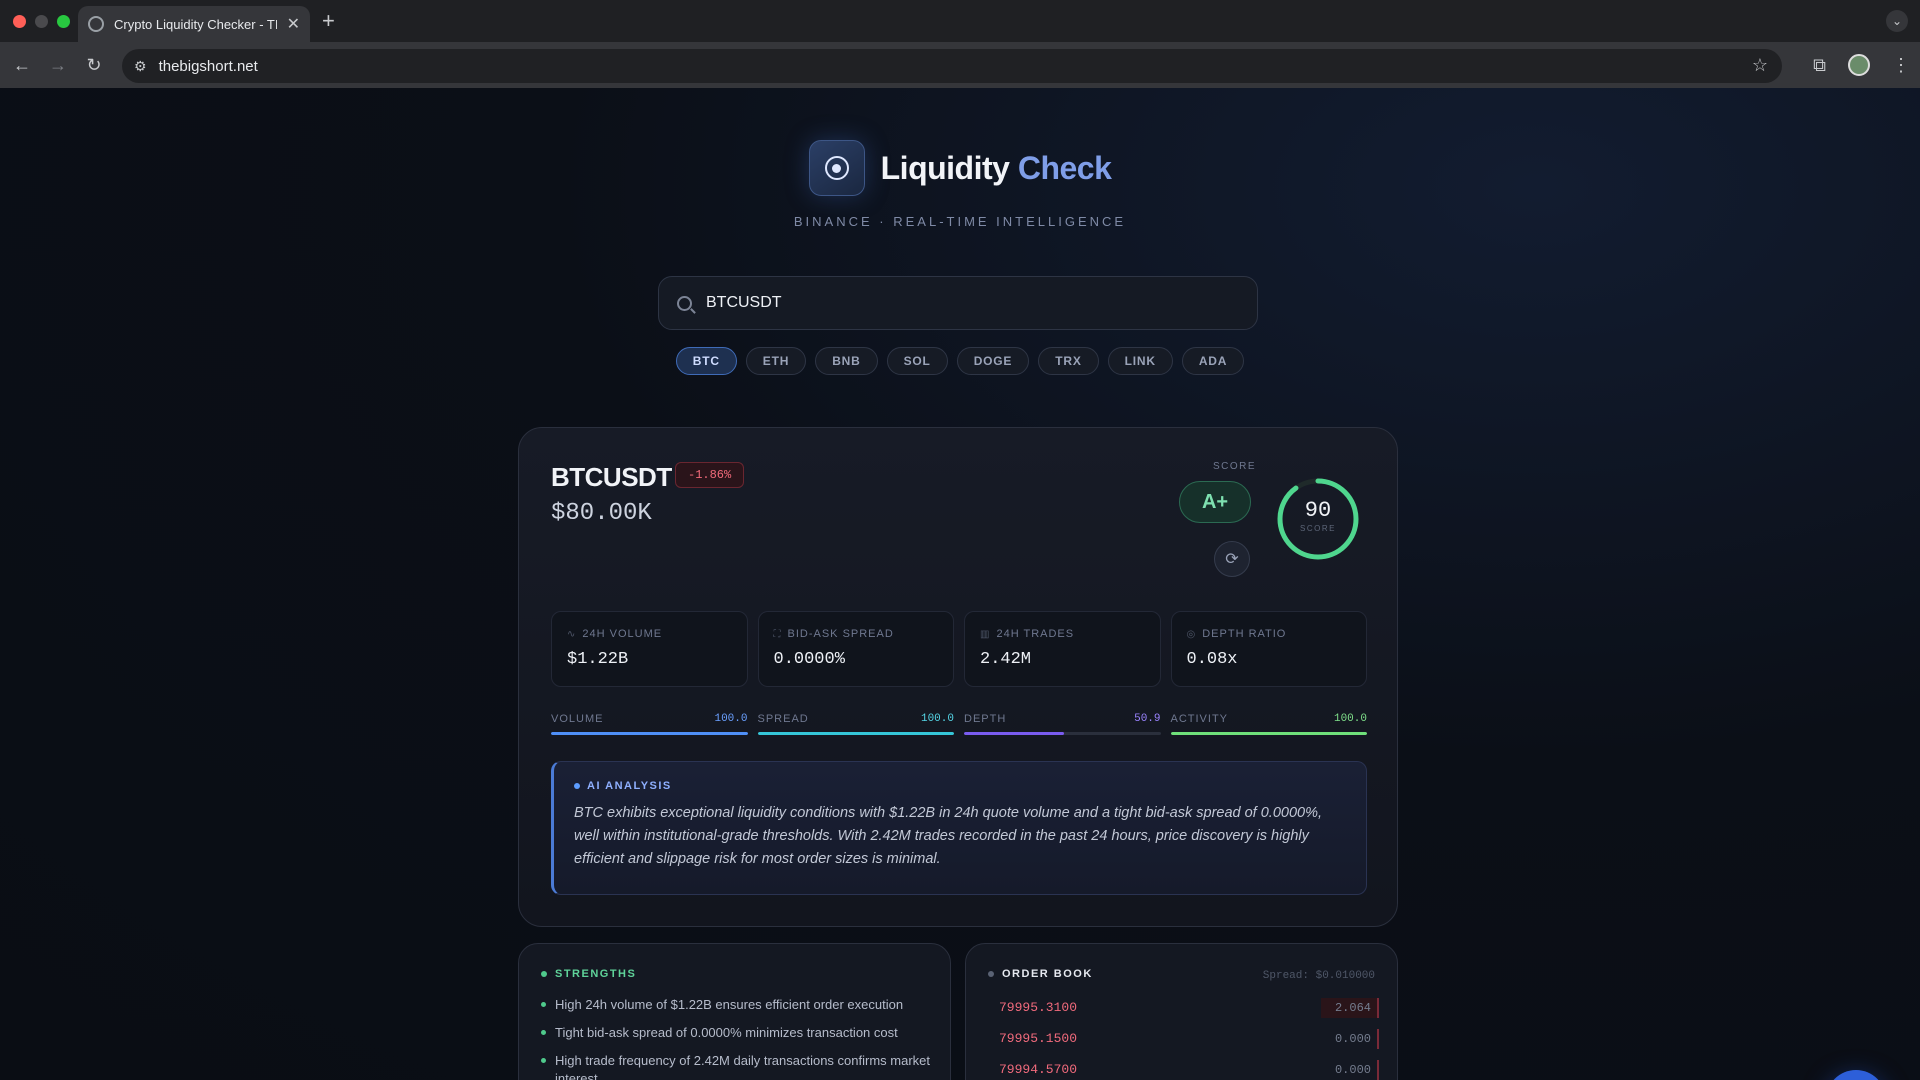 This screenshot has height=1080, width=1920. Describe the element at coordinates (1318, 976) in the screenshot. I see `order-book-spread: Spread: $0.010000` at that location.